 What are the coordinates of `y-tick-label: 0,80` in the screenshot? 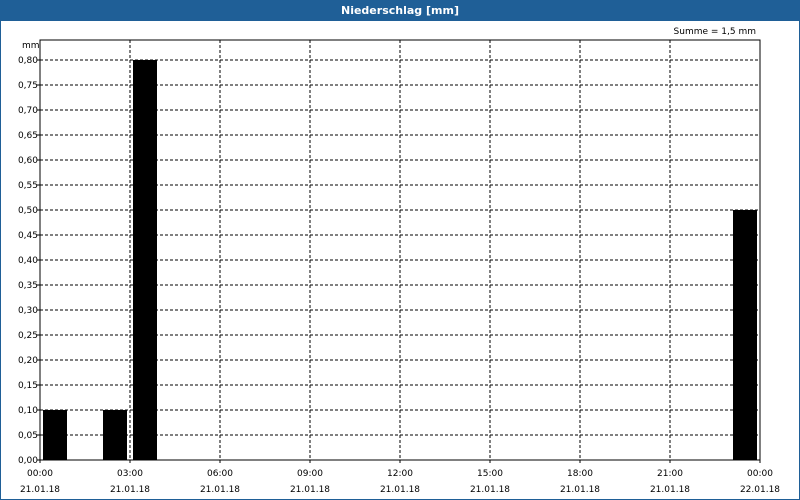 It's located at (28, 61).